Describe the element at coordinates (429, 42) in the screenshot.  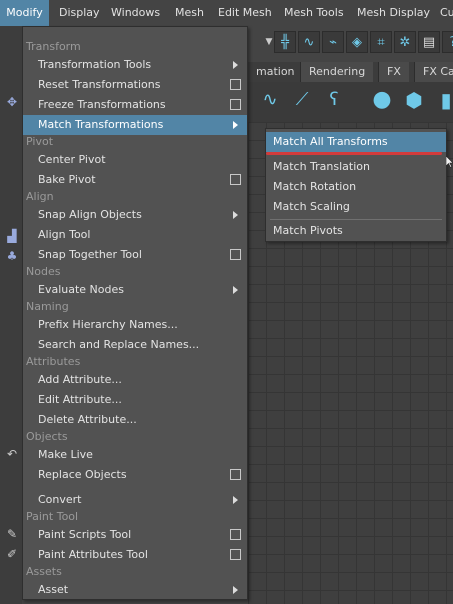
I see `clapper-icon: ▤` at that location.